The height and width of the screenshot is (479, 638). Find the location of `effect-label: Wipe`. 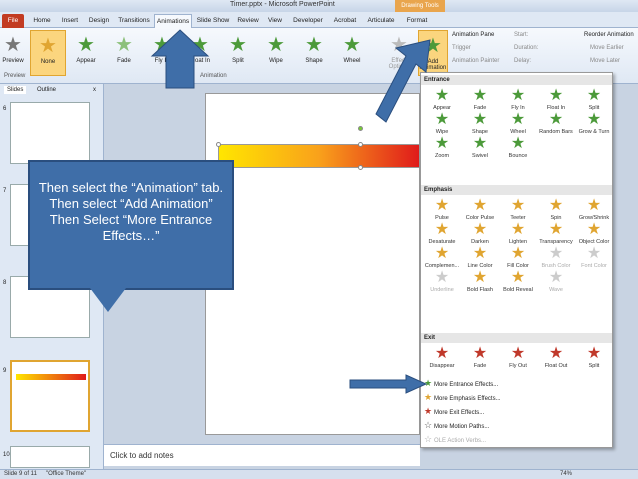

effect-label: Wipe is located at coordinates (276, 61).